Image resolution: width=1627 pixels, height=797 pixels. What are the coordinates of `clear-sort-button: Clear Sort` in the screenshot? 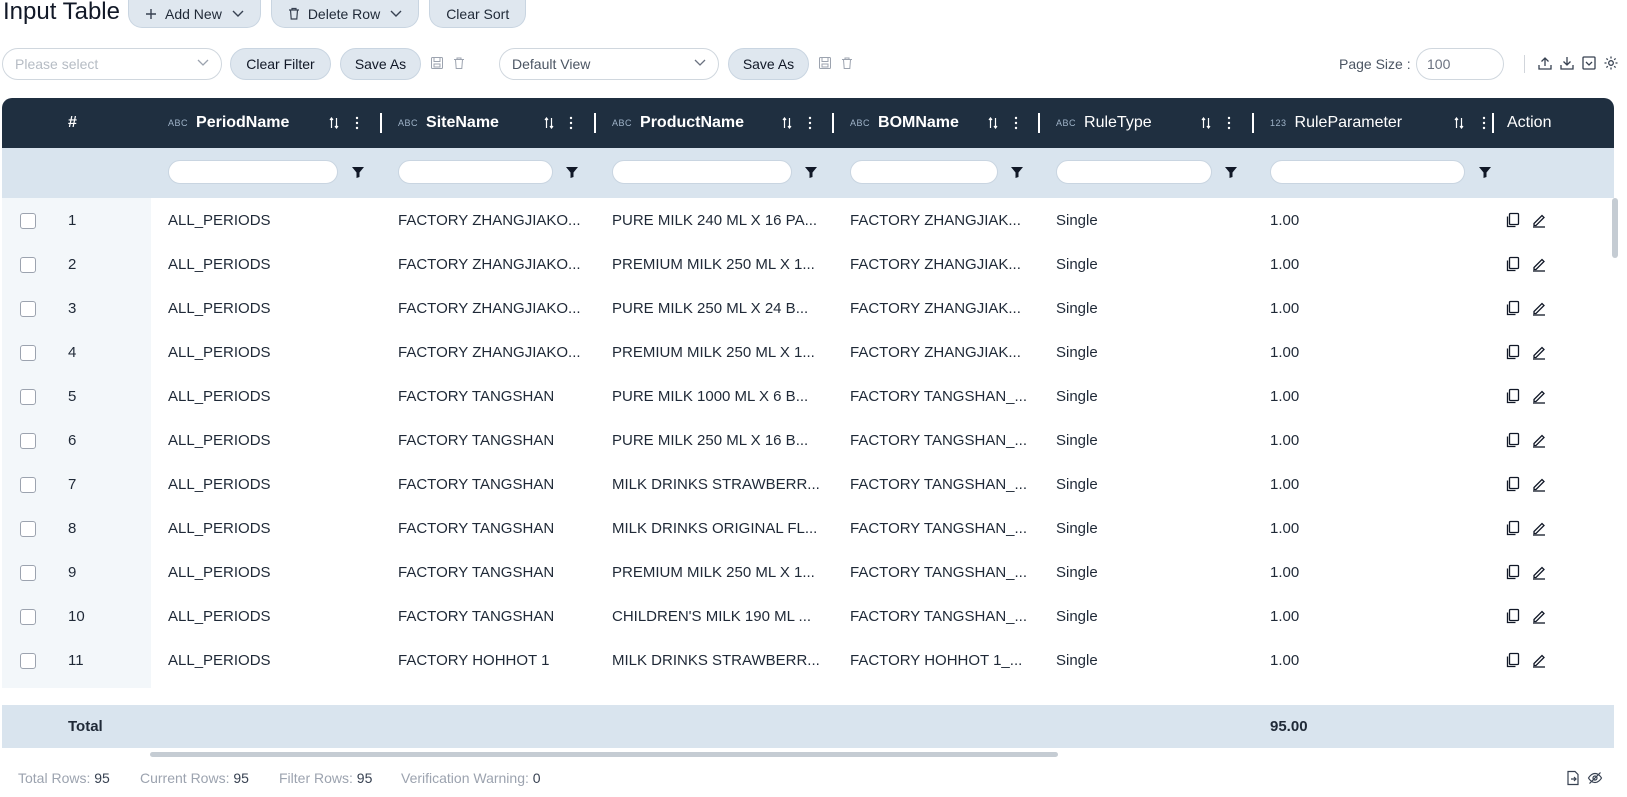 It's located at (478, 14).